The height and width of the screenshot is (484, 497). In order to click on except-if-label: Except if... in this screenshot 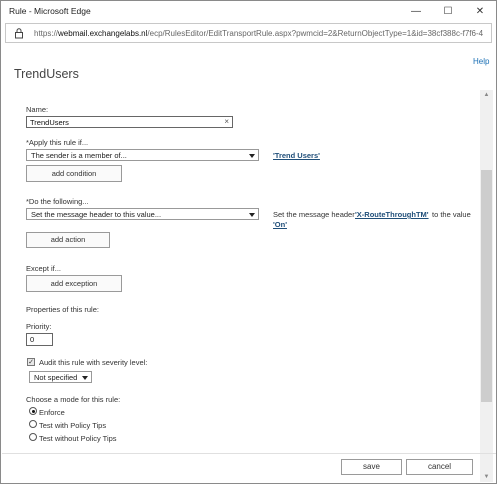, I will do `click(44, 268)`.